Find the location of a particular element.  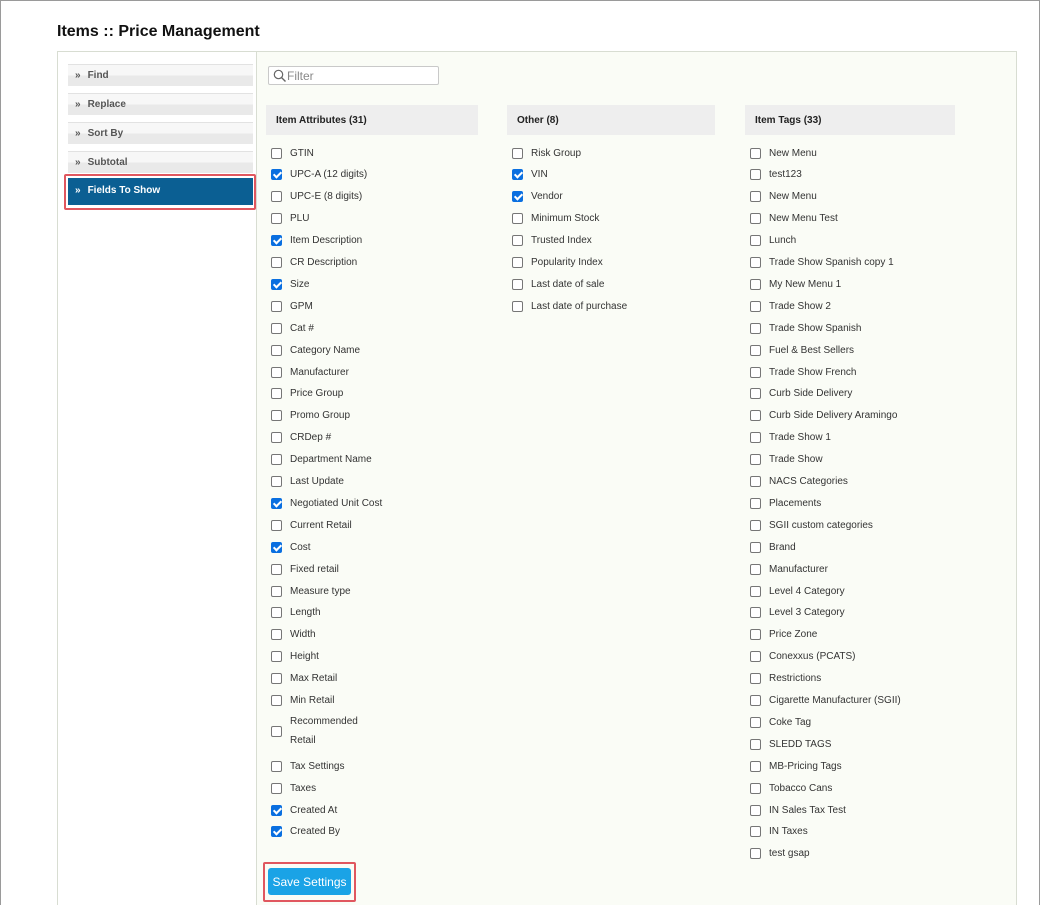

checkbox-row: Trade Show French is located at coordinates (803, 372).